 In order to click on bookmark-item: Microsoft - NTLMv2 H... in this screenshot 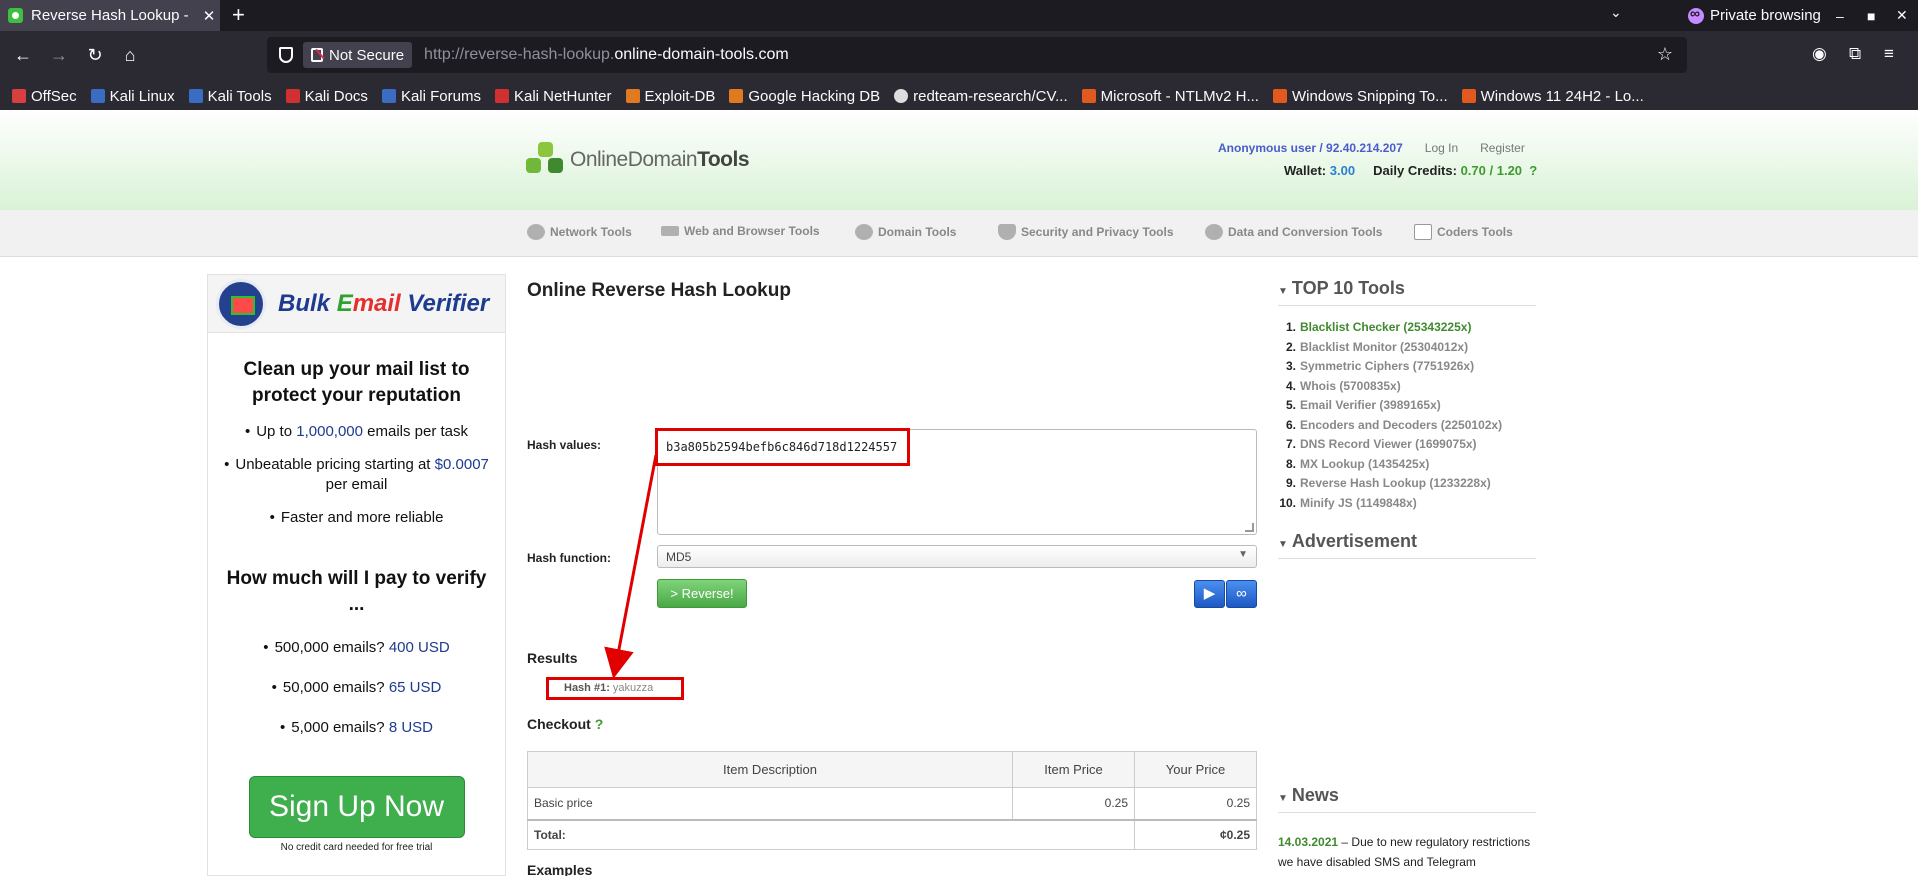, I will do `click(1170, 96)`.